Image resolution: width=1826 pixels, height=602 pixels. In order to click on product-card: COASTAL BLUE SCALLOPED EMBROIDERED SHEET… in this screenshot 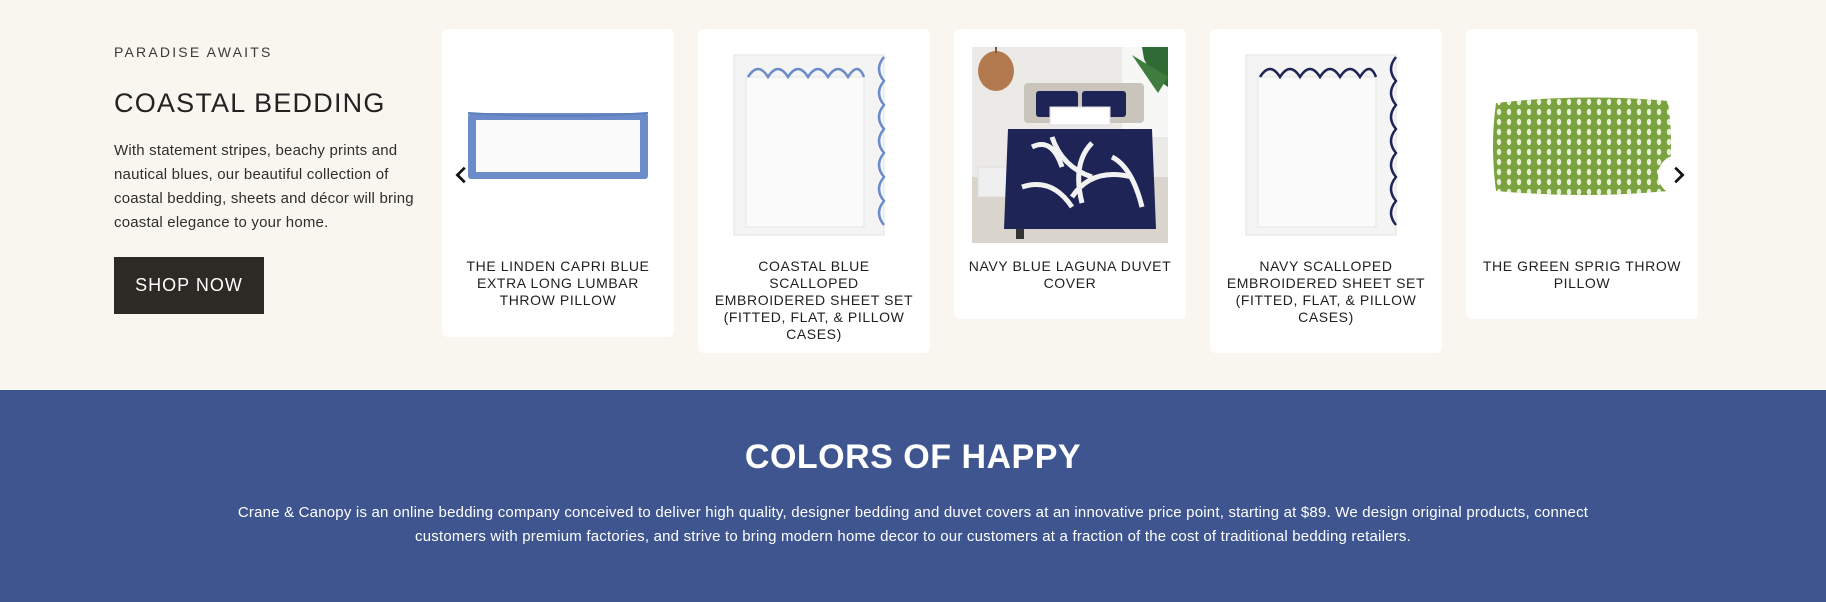, I will do `click(814, 191)`.